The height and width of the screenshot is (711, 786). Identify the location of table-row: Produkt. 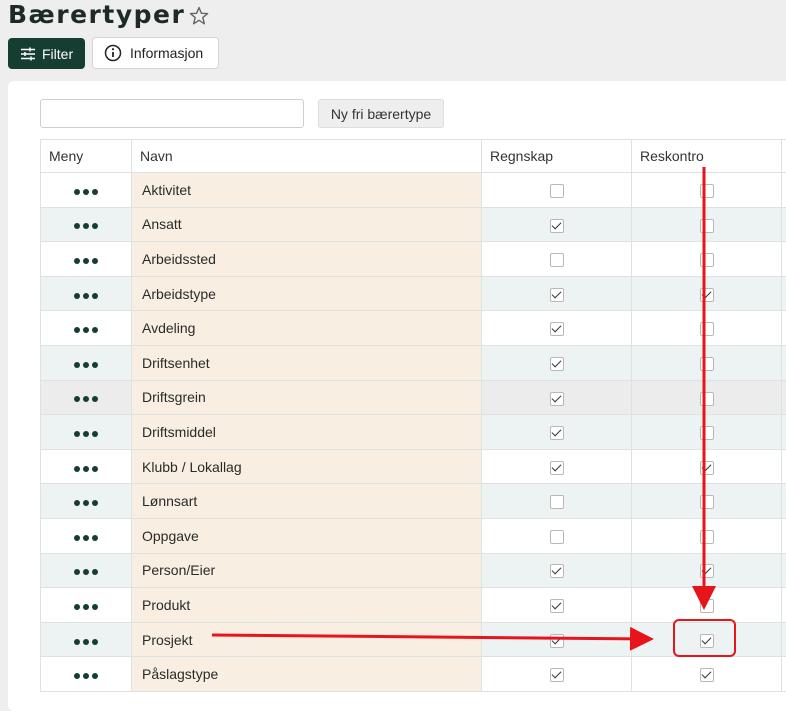
(413, 605).